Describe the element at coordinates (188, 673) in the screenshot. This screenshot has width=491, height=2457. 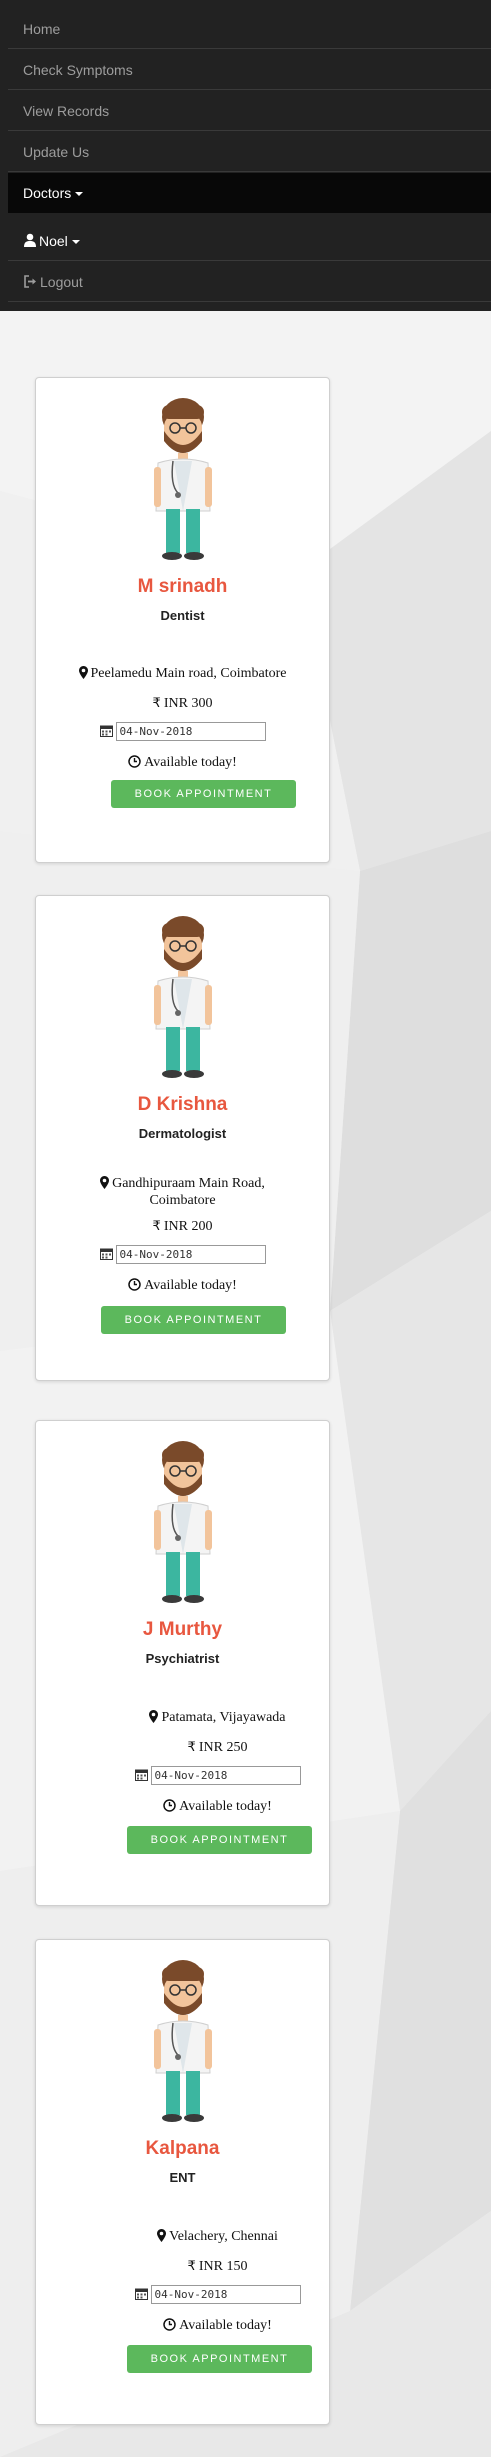
I see `doctor-location-text: Peelamedu Main road, Coimbatore` at that location.